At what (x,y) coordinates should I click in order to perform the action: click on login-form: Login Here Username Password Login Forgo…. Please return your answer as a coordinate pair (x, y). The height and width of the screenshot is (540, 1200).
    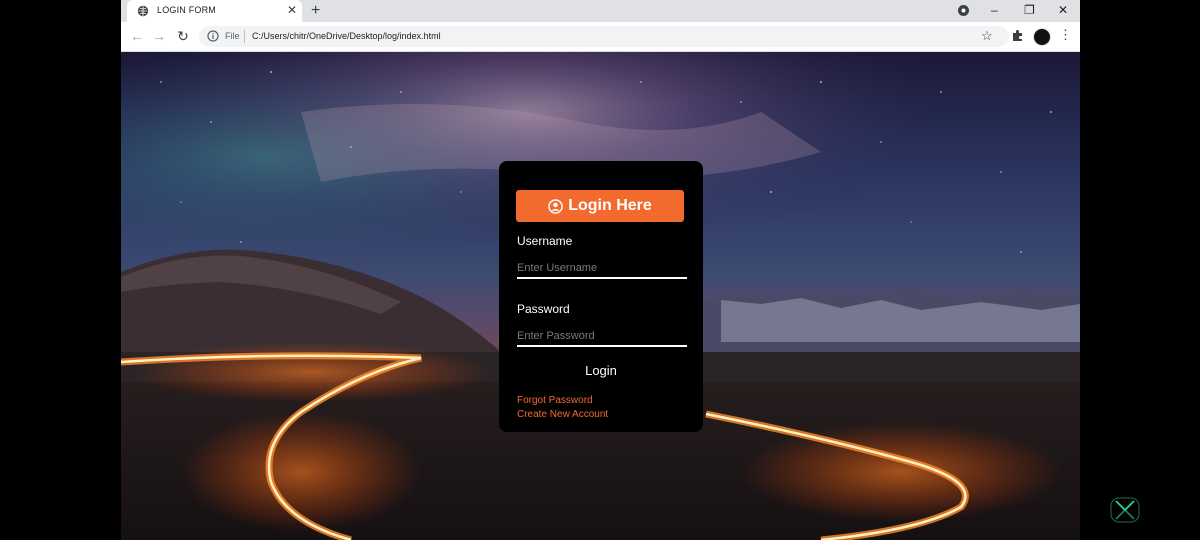
    Looking at the image, I should click on (601, 296).